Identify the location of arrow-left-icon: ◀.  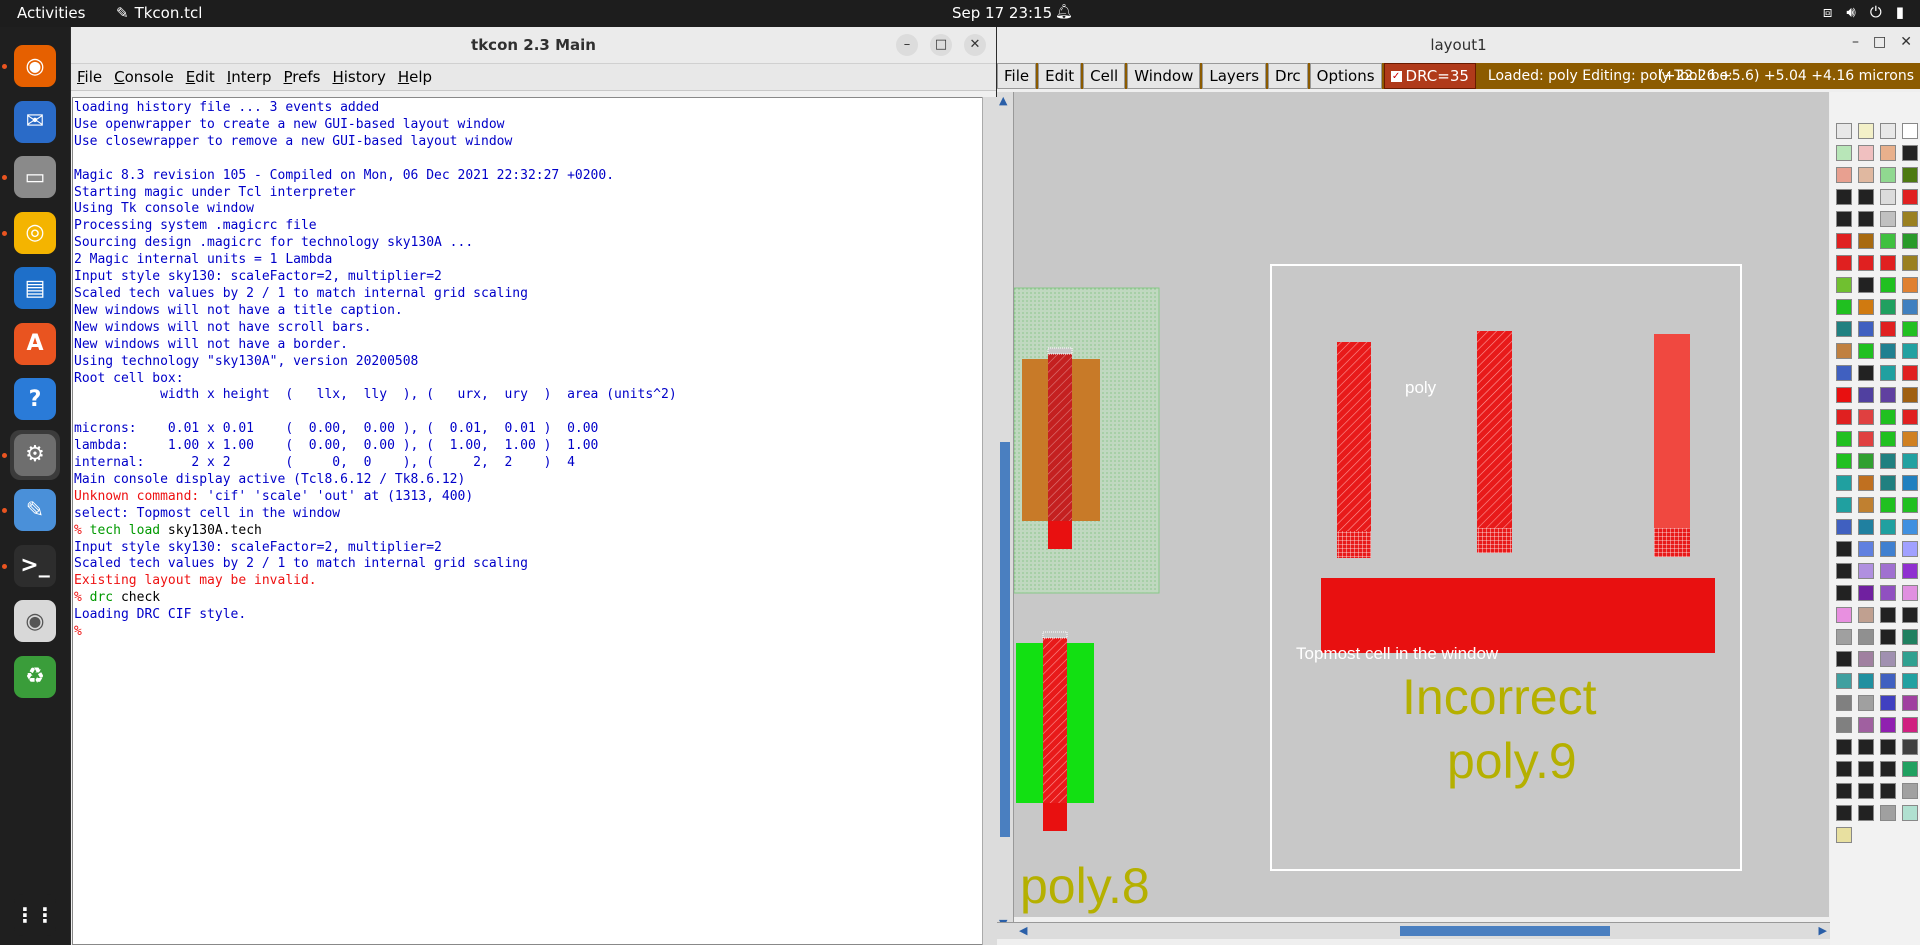
(1023, 930).